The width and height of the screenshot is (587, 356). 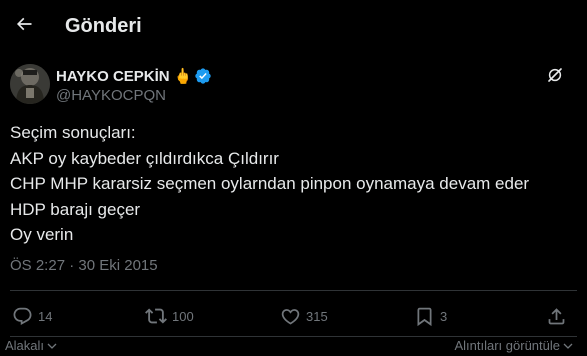 What do you see at coordinates (73, 132) in the screenshot?
I see `tweet-line: Seçim sonuçları:` at bounding box center [73, 132].